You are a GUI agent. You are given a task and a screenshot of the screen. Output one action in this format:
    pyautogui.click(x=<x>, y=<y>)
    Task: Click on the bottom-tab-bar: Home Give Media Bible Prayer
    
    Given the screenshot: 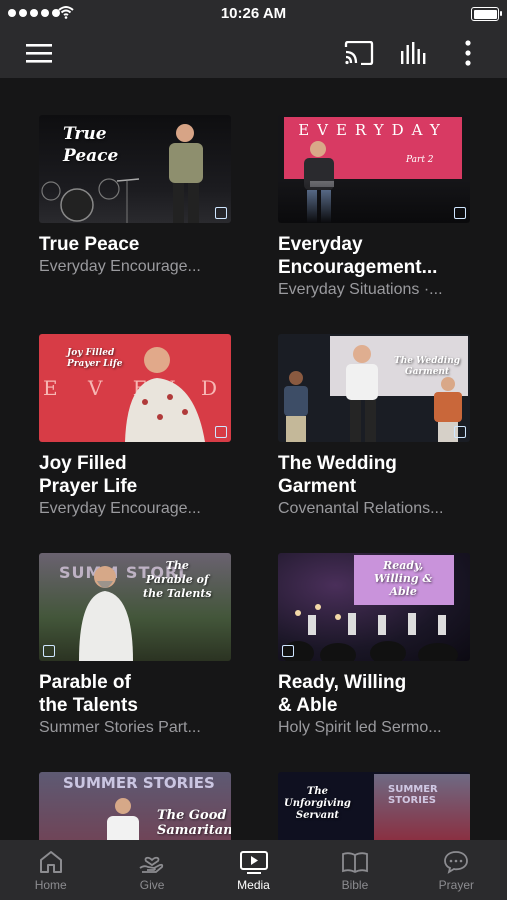 What is the action you would take?
    pyautogui.click(x=253, y=870)
    